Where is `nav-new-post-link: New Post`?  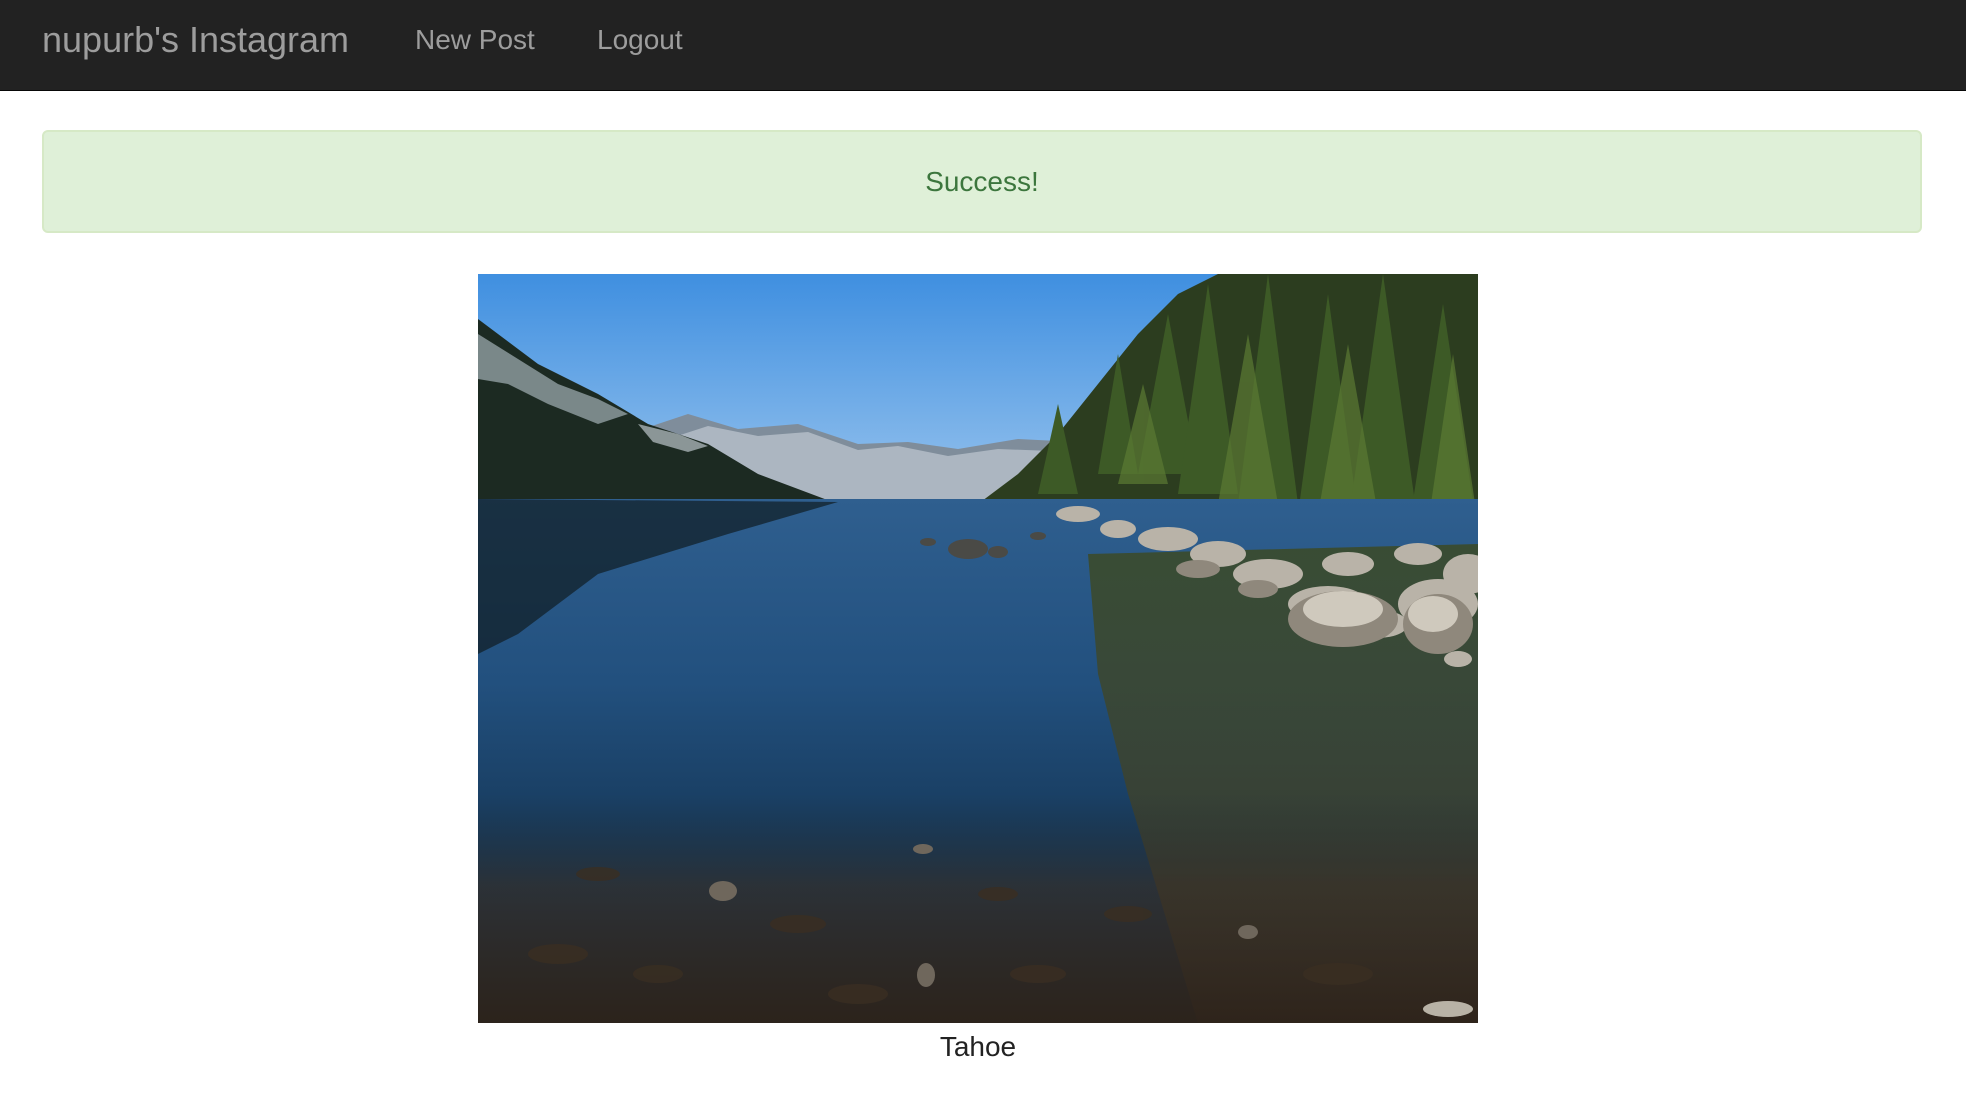
nav-new-post-link: New Post is located at coordinates (475, 45).